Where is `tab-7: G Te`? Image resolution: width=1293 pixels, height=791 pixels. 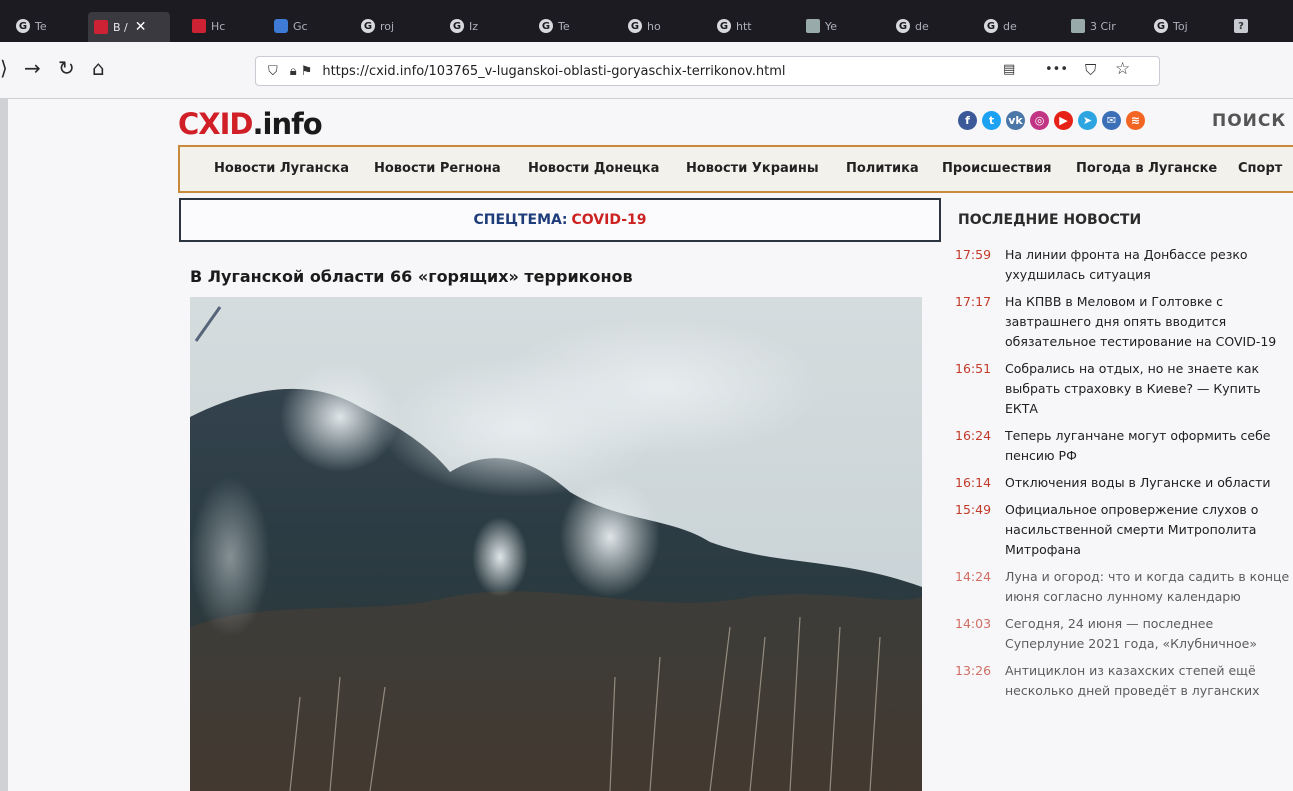 tab-7: G Te is located at coordinates (563, 26).